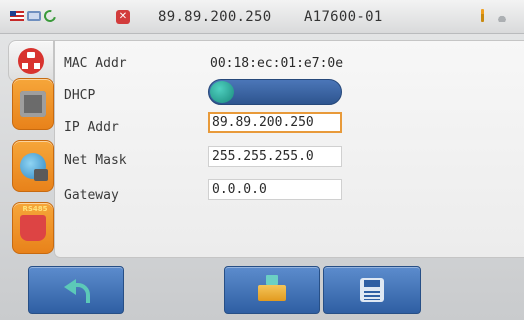  I want to click on dhcp-toggle-knob, so click(222, 92).